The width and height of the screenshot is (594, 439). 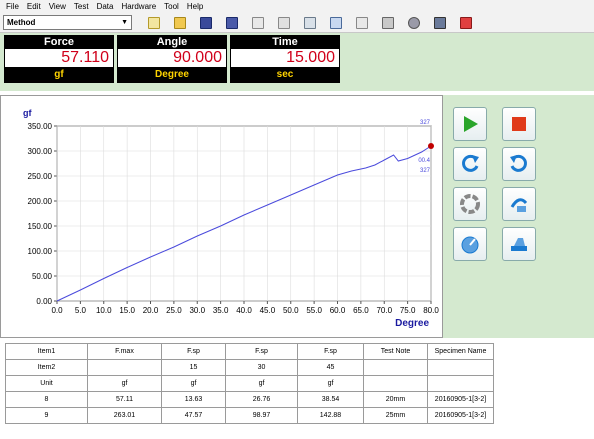 What do you see at coordinates (206, 22) in the screenshot?
I see `save-icon` at bounding box center [206, 22].